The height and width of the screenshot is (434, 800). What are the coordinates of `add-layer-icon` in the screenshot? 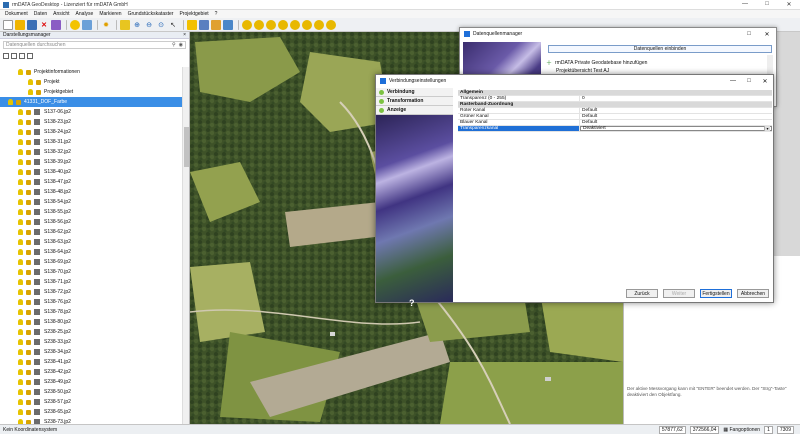 It's located at (6, 55).